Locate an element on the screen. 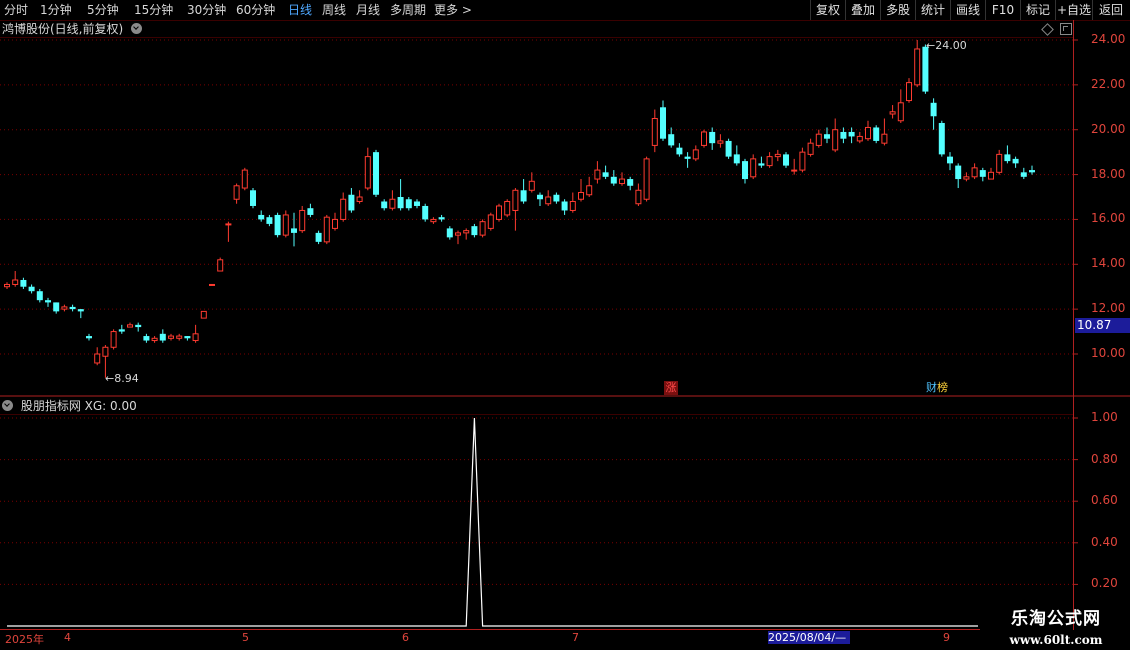 The height and width of the screenshot is (650, 1130). x-year-label: 2025年 is located at coordinates (24, 639).